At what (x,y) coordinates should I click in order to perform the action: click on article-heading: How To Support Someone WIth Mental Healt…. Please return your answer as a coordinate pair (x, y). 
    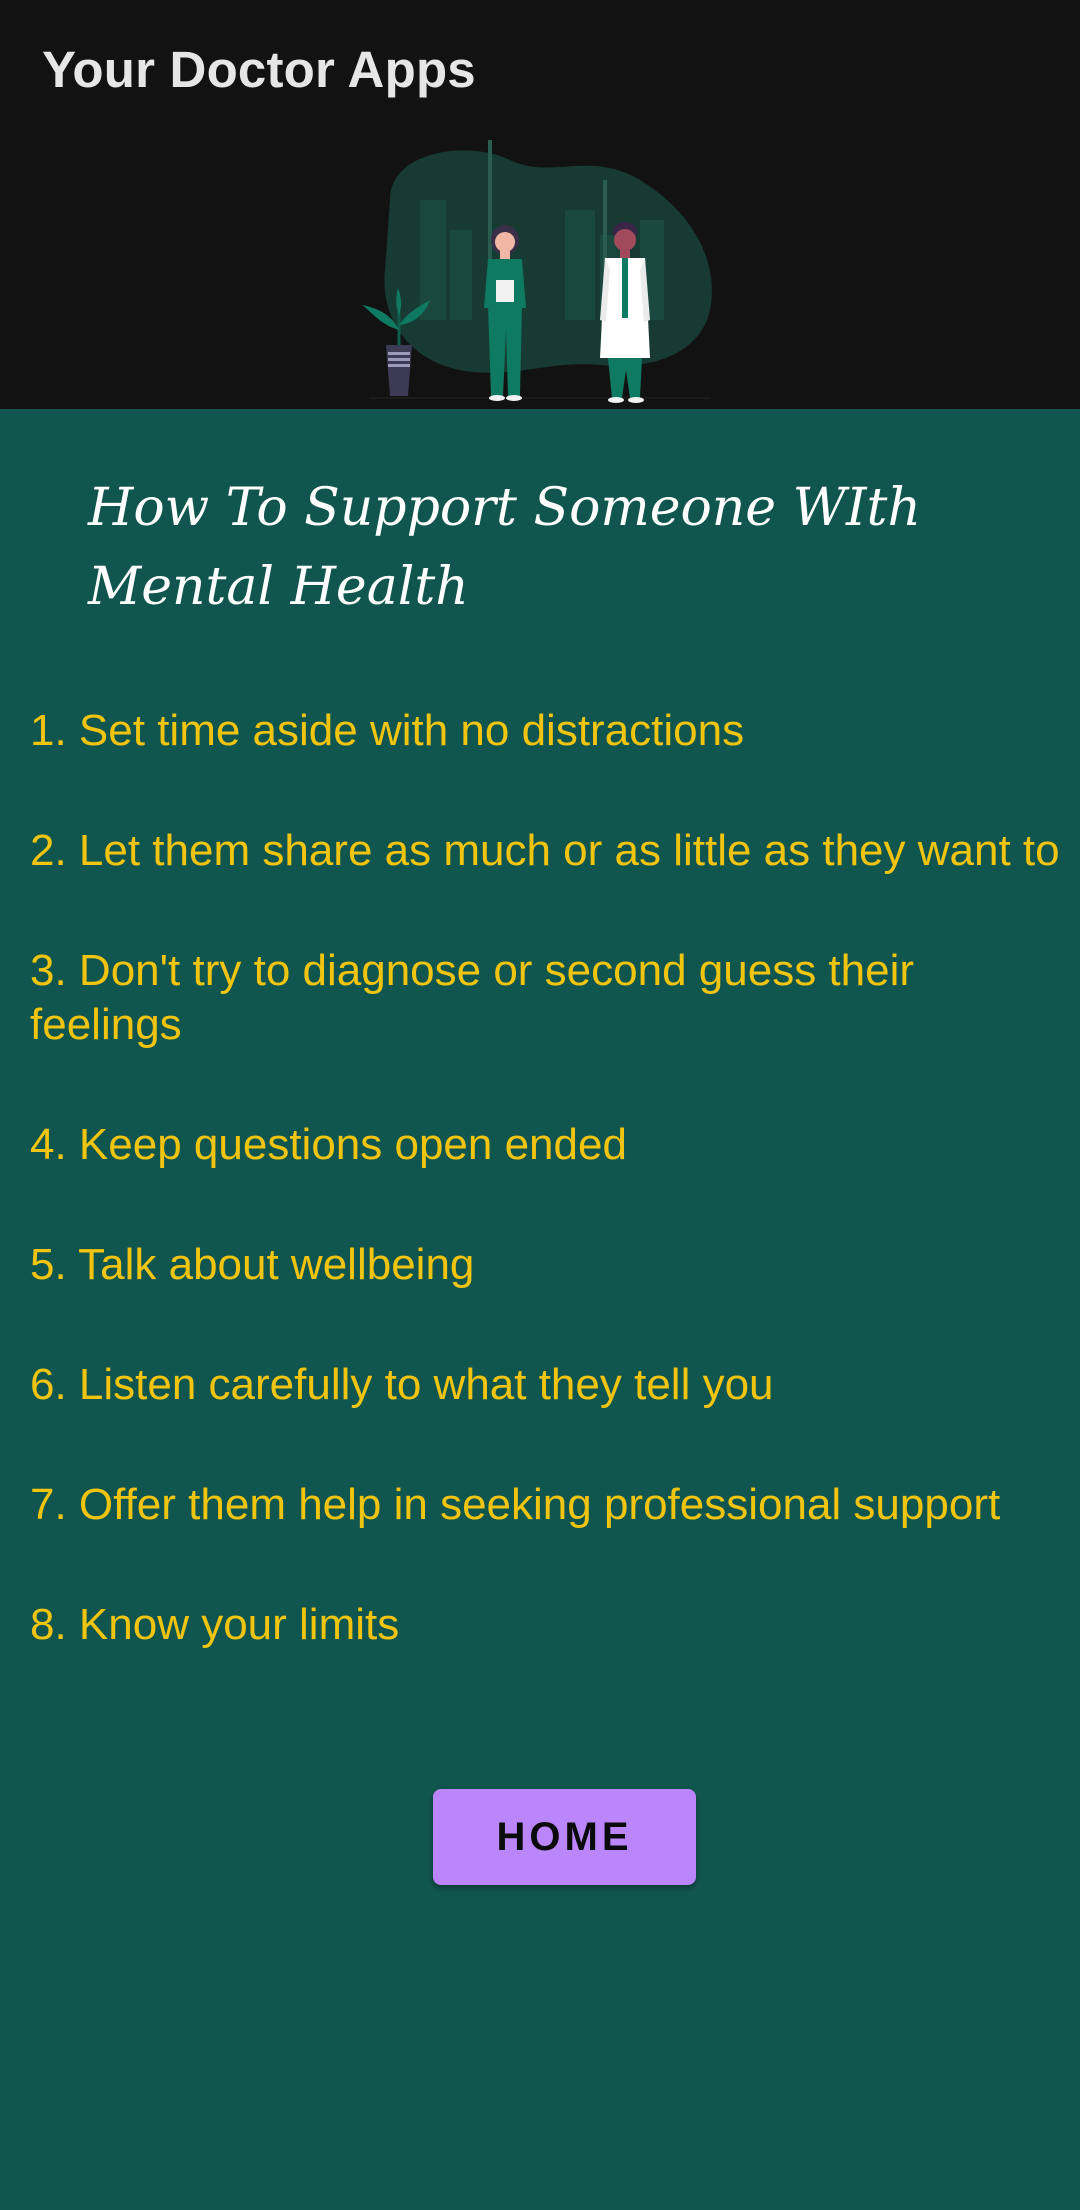
    Looking at the image, I should click on (504, 547).